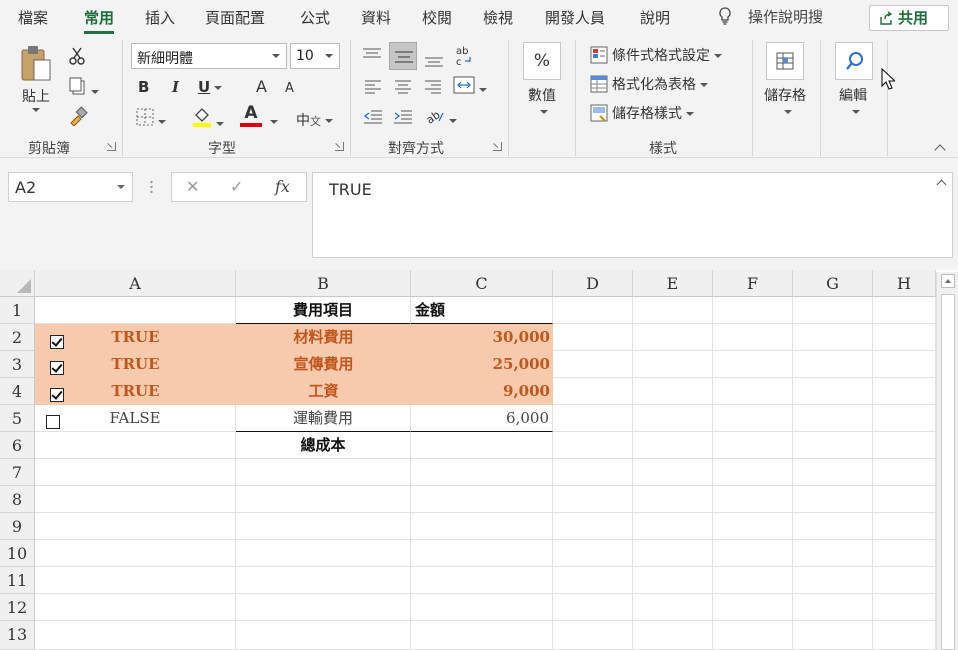 The height and width of the screenshot is (650, 958). Describe the element at coordinates (135, 337) in the screenshot. I see `cell-A2: TRUE` at that location.